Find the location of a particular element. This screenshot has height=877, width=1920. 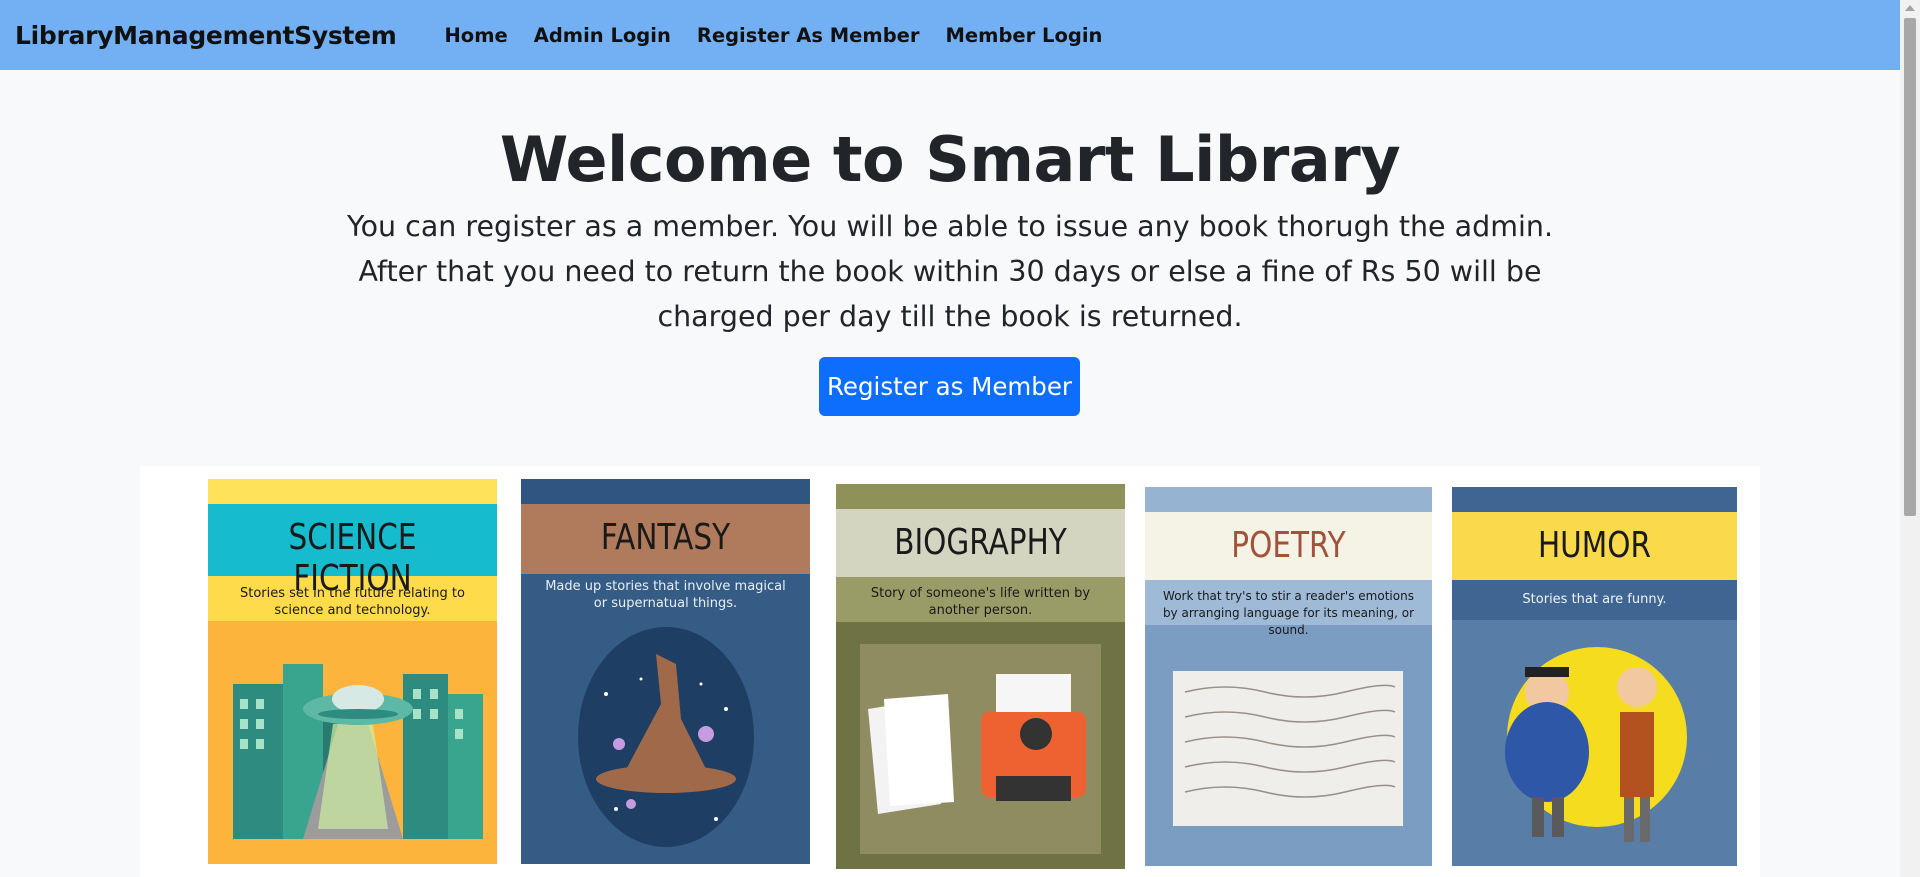

genre-title: FANTASY is located at coordinates (665, 537).